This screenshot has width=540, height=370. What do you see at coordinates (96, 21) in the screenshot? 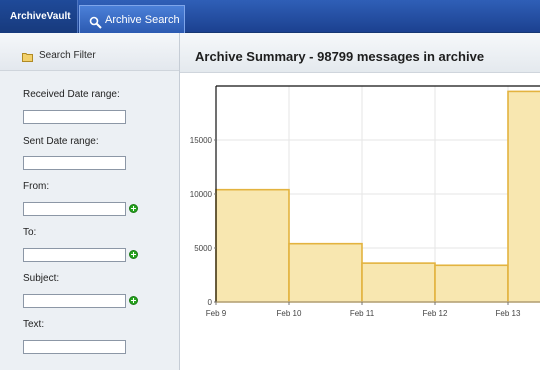
I see `search-icon` at bounding box center [96, 21].